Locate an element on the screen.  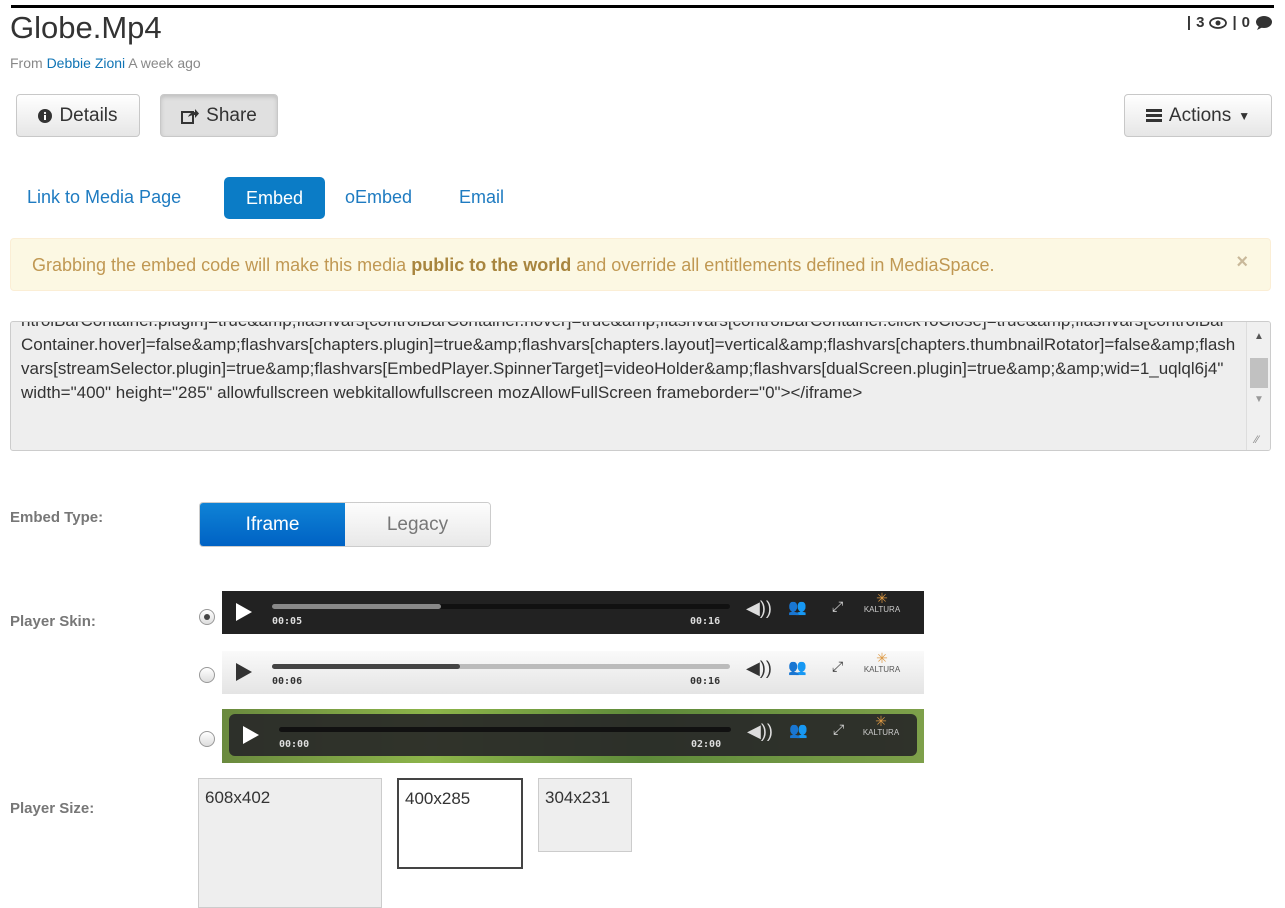
tab-email: Email is located at coordinates (481, 197).